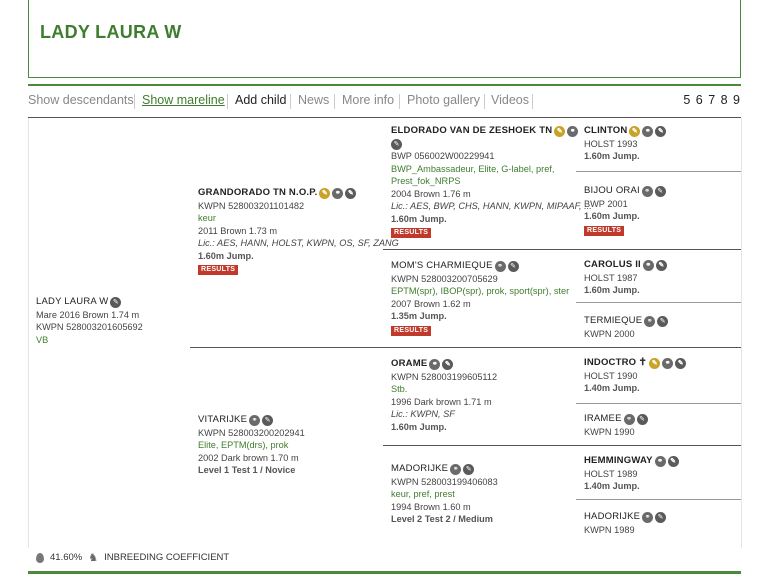  Describe the element at coordinates (712, 100) in the screenshot. I see `pagination: 5 6 7 8 9` at that location.